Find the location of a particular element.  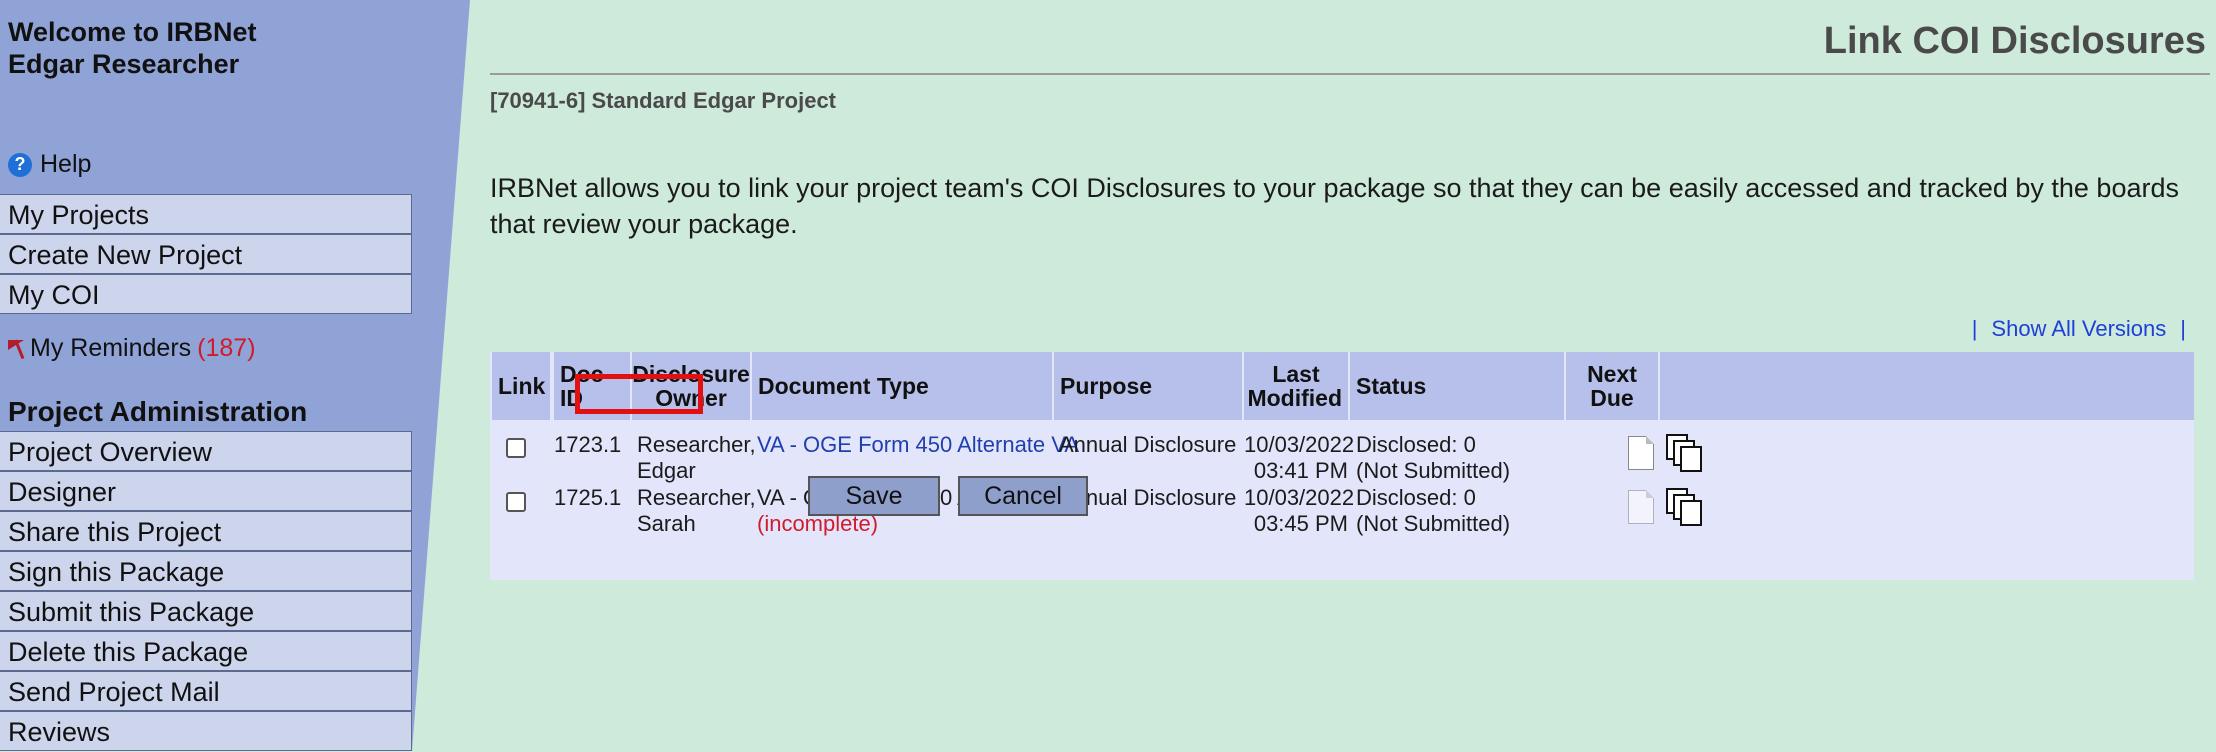

sidebar-item-send-project-mail: Send Project Mail is located at coordinates (206, 691).